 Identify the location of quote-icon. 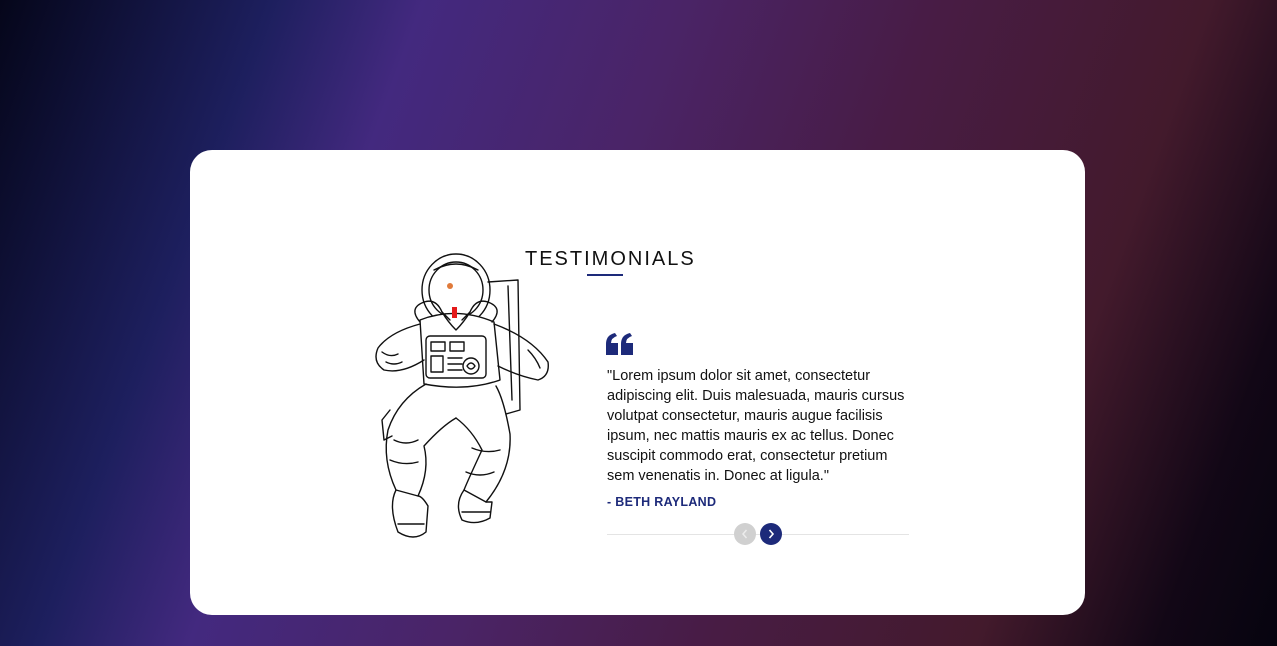
(619, 344).